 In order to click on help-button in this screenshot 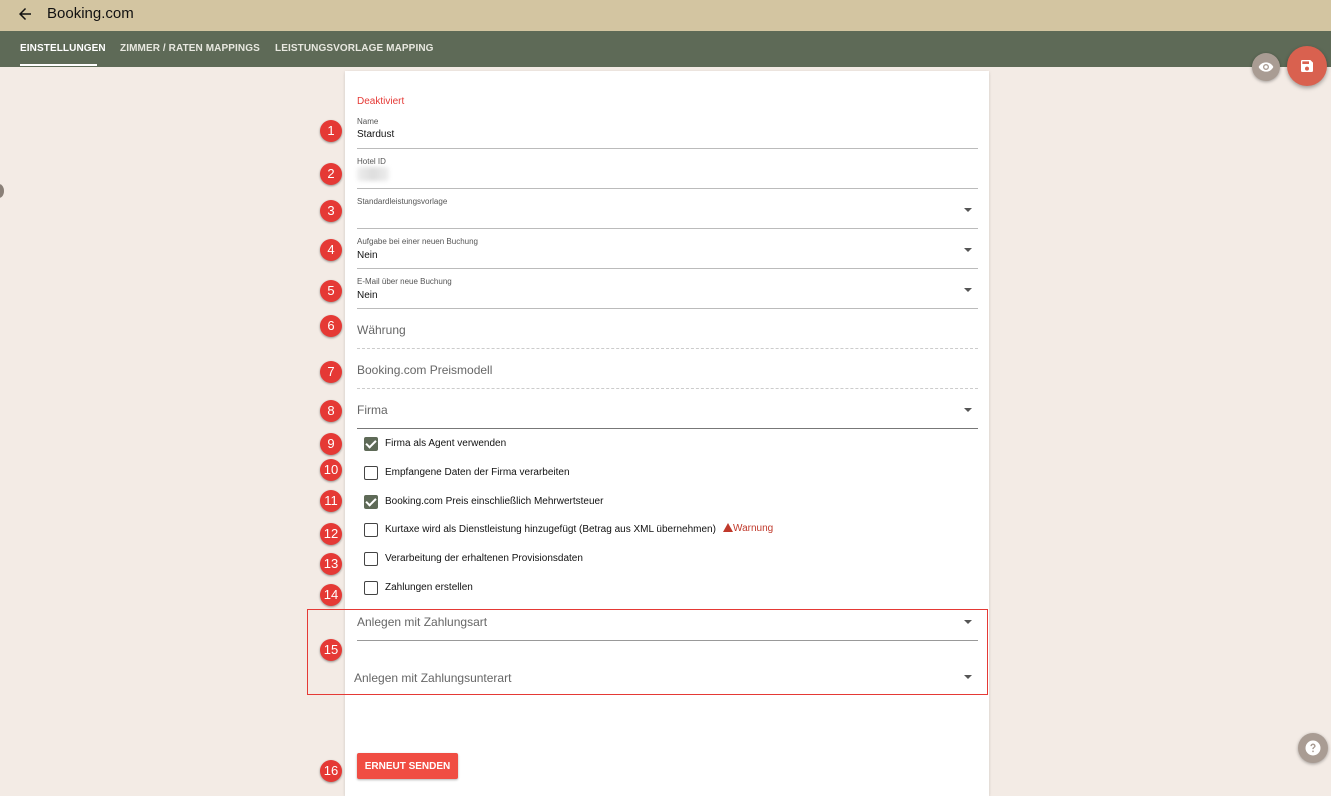, I will do `click(1313, 748)`.